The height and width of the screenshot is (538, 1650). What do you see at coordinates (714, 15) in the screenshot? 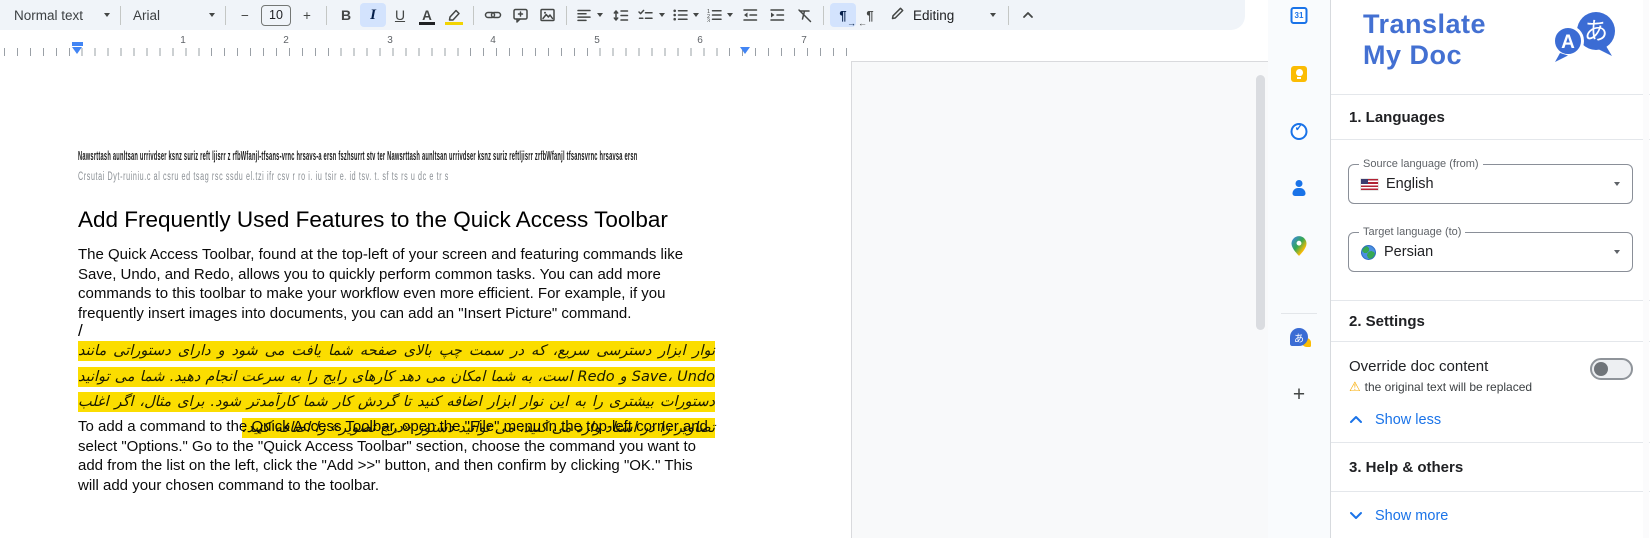
I see `numbered-list-icon: 123` at bounding box center [714, 15].